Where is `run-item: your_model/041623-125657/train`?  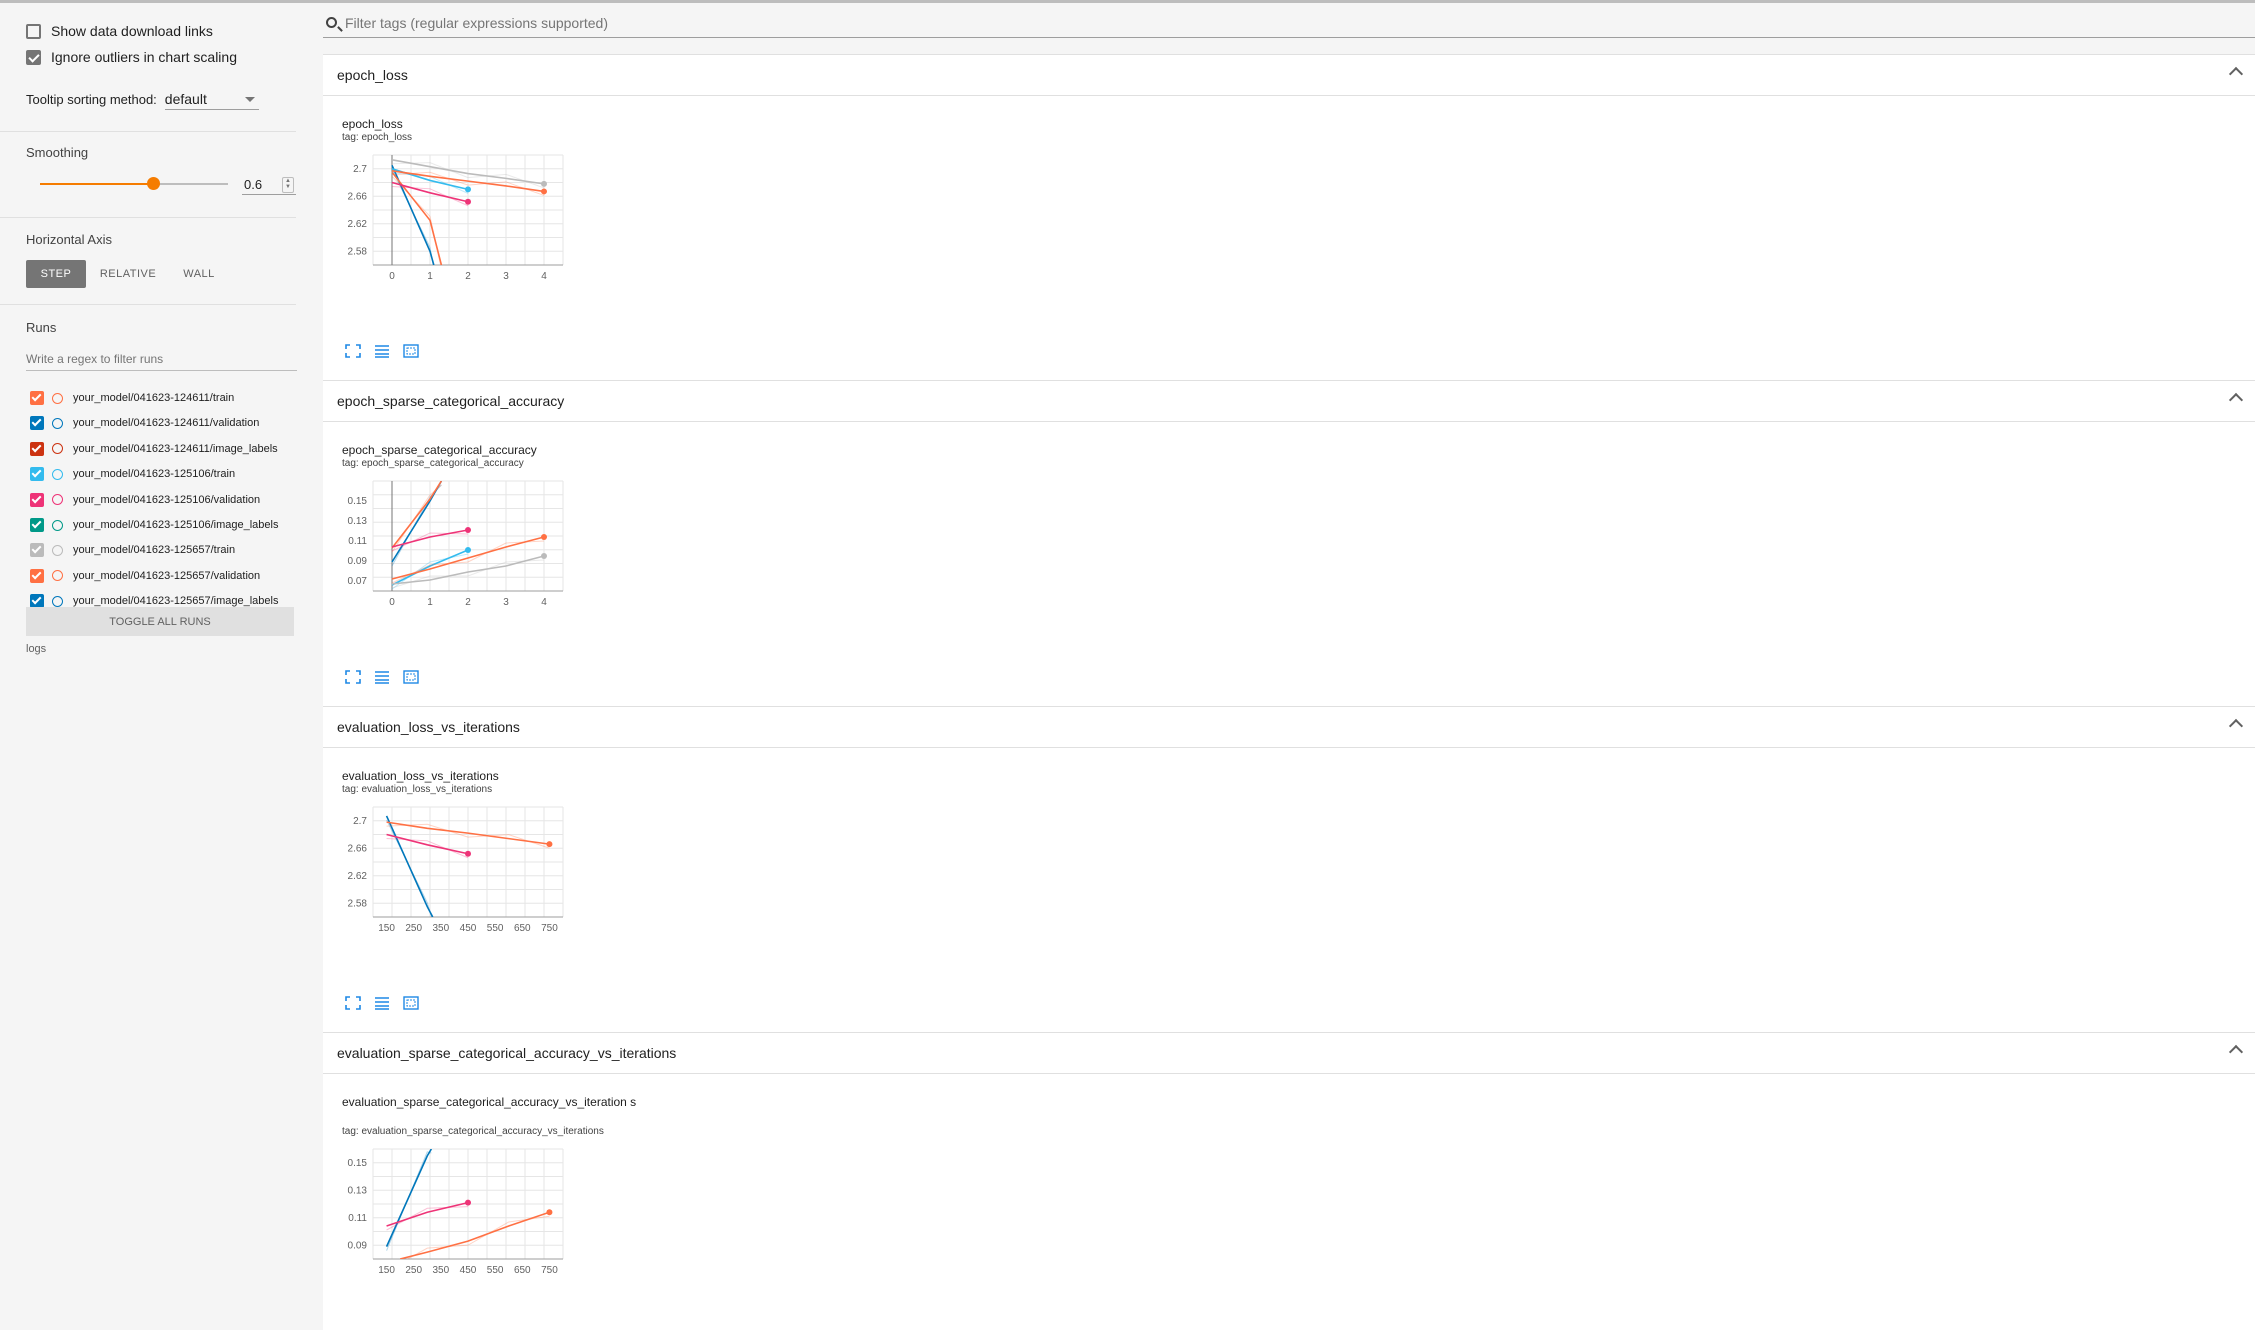 run-item: your_model/041623-125657/train is located at coordinates (132, 550).